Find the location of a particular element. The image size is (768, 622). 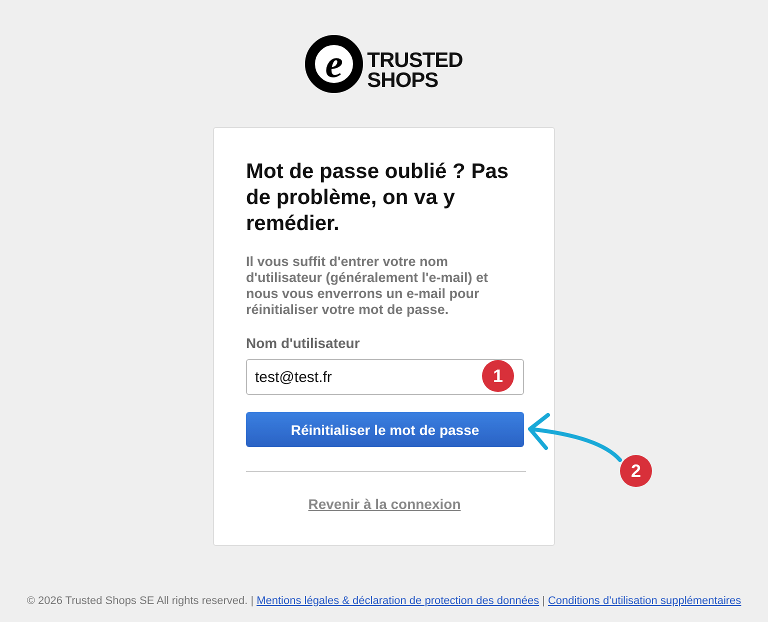

reset-button: Réinitialiser le mot de passe is located at coordinates (385, 429).